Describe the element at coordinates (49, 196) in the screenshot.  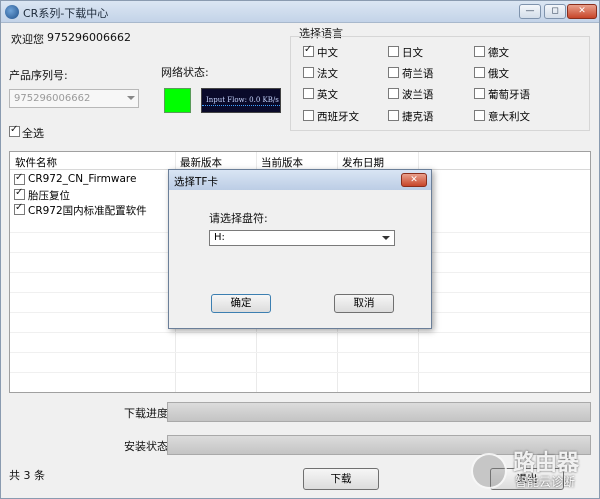
I see `software-name: 胎压复位` at that location.